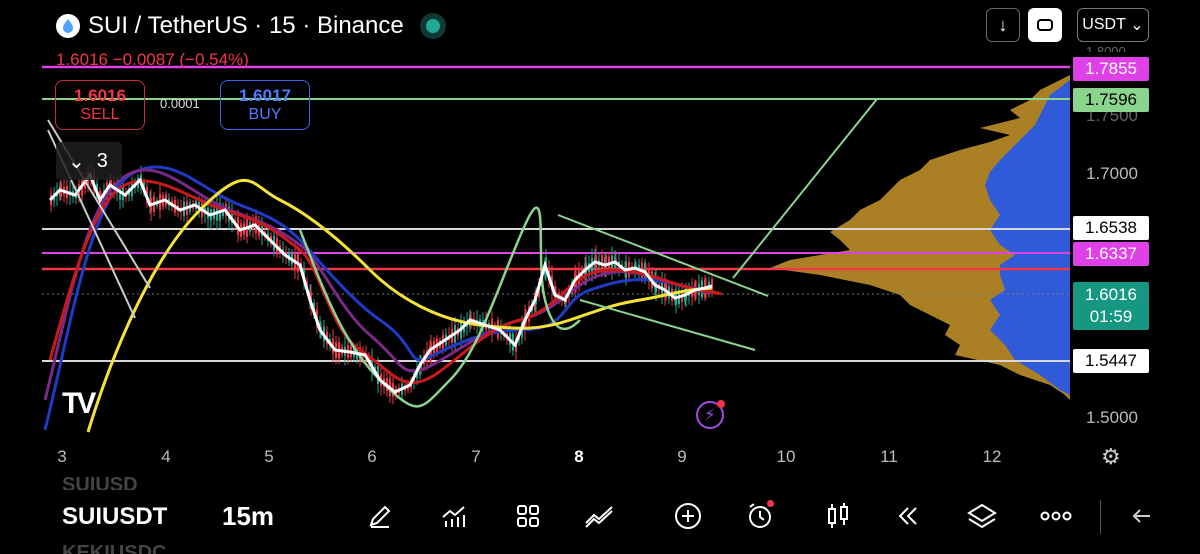  Describe the element at coordinates (710, 414) in the screenshot. I see `lightning-icon: ⚡` at that location.